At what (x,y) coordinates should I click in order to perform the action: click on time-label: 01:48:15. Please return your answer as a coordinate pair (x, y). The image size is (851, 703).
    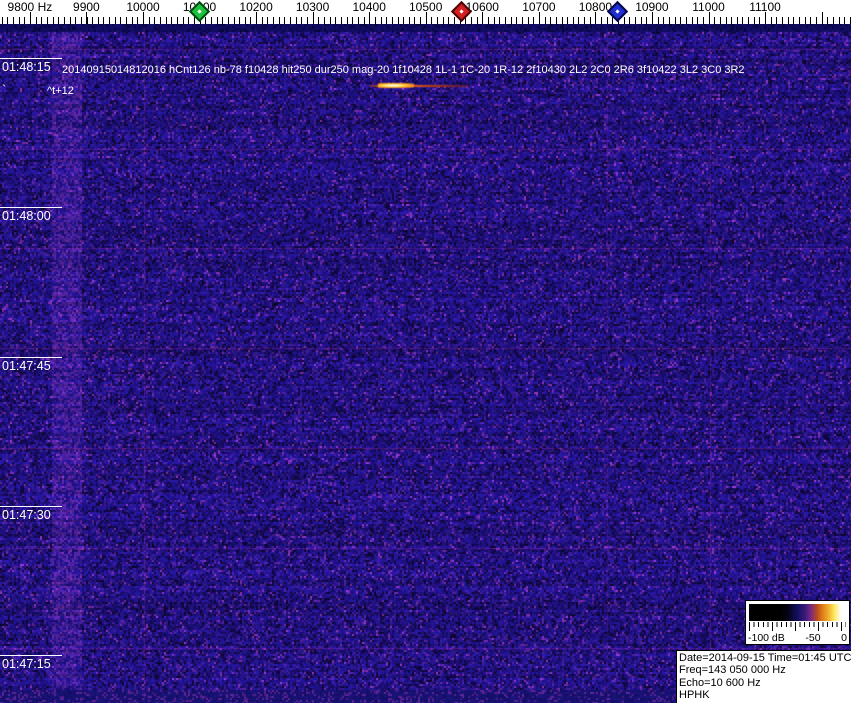
    Looking at the image, I should click on (26, 67).